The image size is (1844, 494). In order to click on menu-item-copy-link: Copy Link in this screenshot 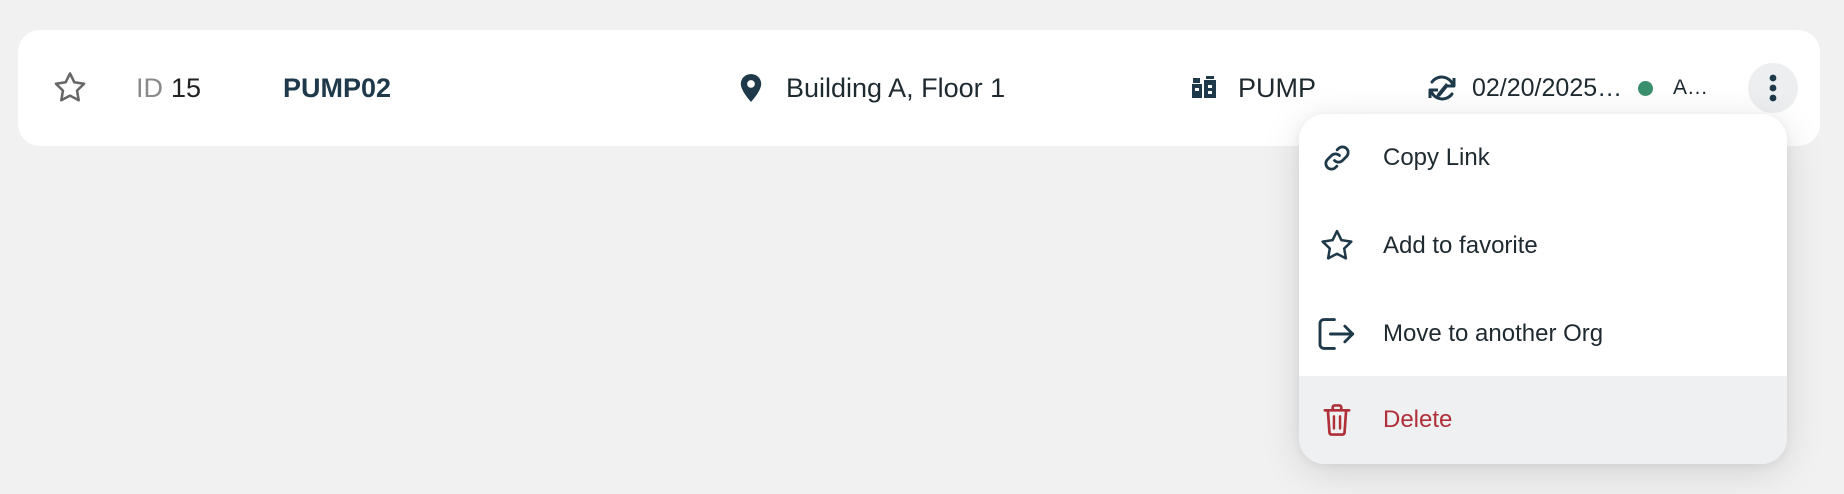, I will do `click(1543, 158)`.